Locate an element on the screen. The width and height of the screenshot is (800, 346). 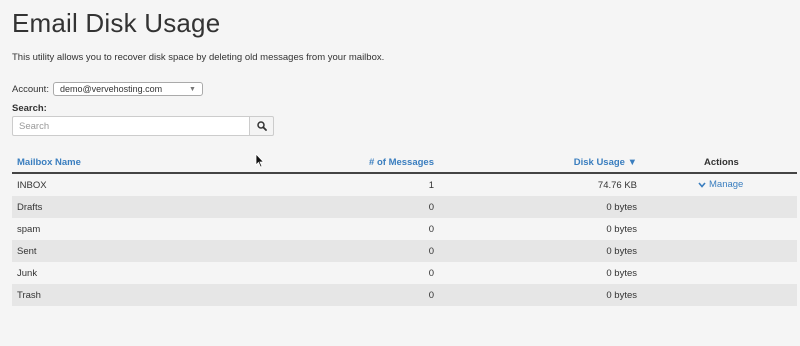
search-label: Search: is located at coordinates (29, 108).